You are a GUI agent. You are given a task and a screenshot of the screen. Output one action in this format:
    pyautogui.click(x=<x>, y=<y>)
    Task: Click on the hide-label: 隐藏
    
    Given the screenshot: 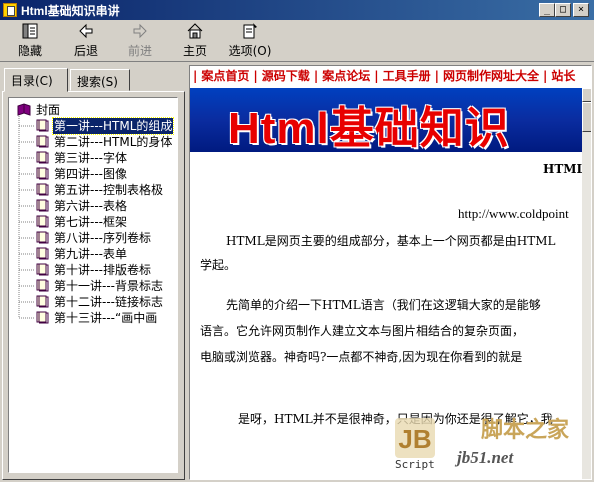 What is the action you would take?
    pyautogui.click(x=29, y=51)
    